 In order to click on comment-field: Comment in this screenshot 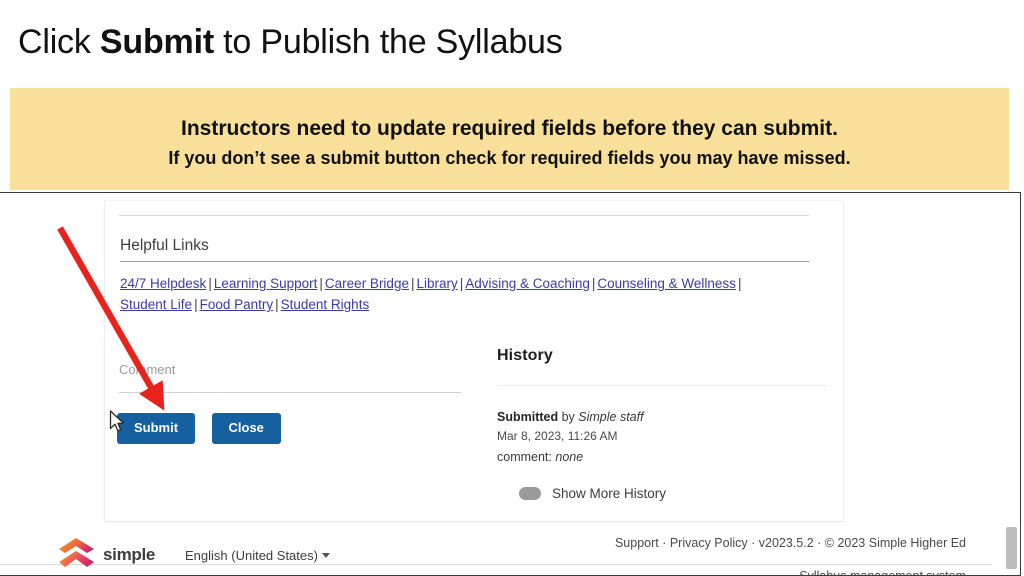, I will do `click(290, 377)`.